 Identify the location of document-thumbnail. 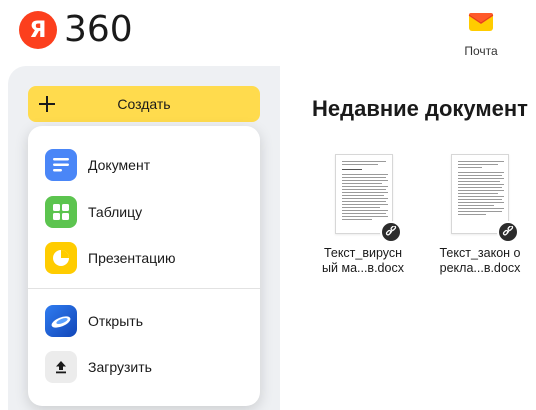
(480, 194).